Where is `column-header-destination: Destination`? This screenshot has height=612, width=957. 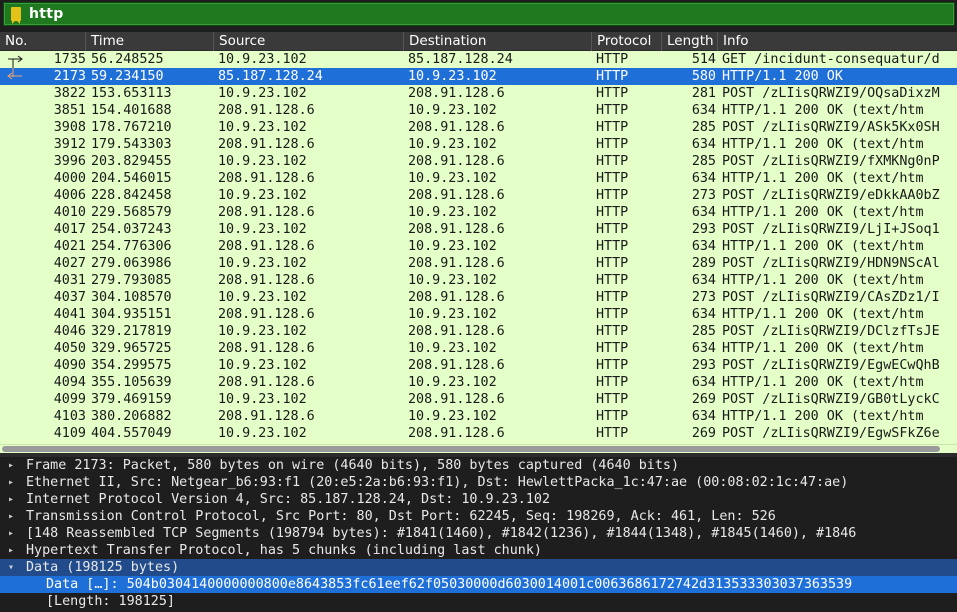 column-header-destination: Destination is located at coordinates (498, 41).